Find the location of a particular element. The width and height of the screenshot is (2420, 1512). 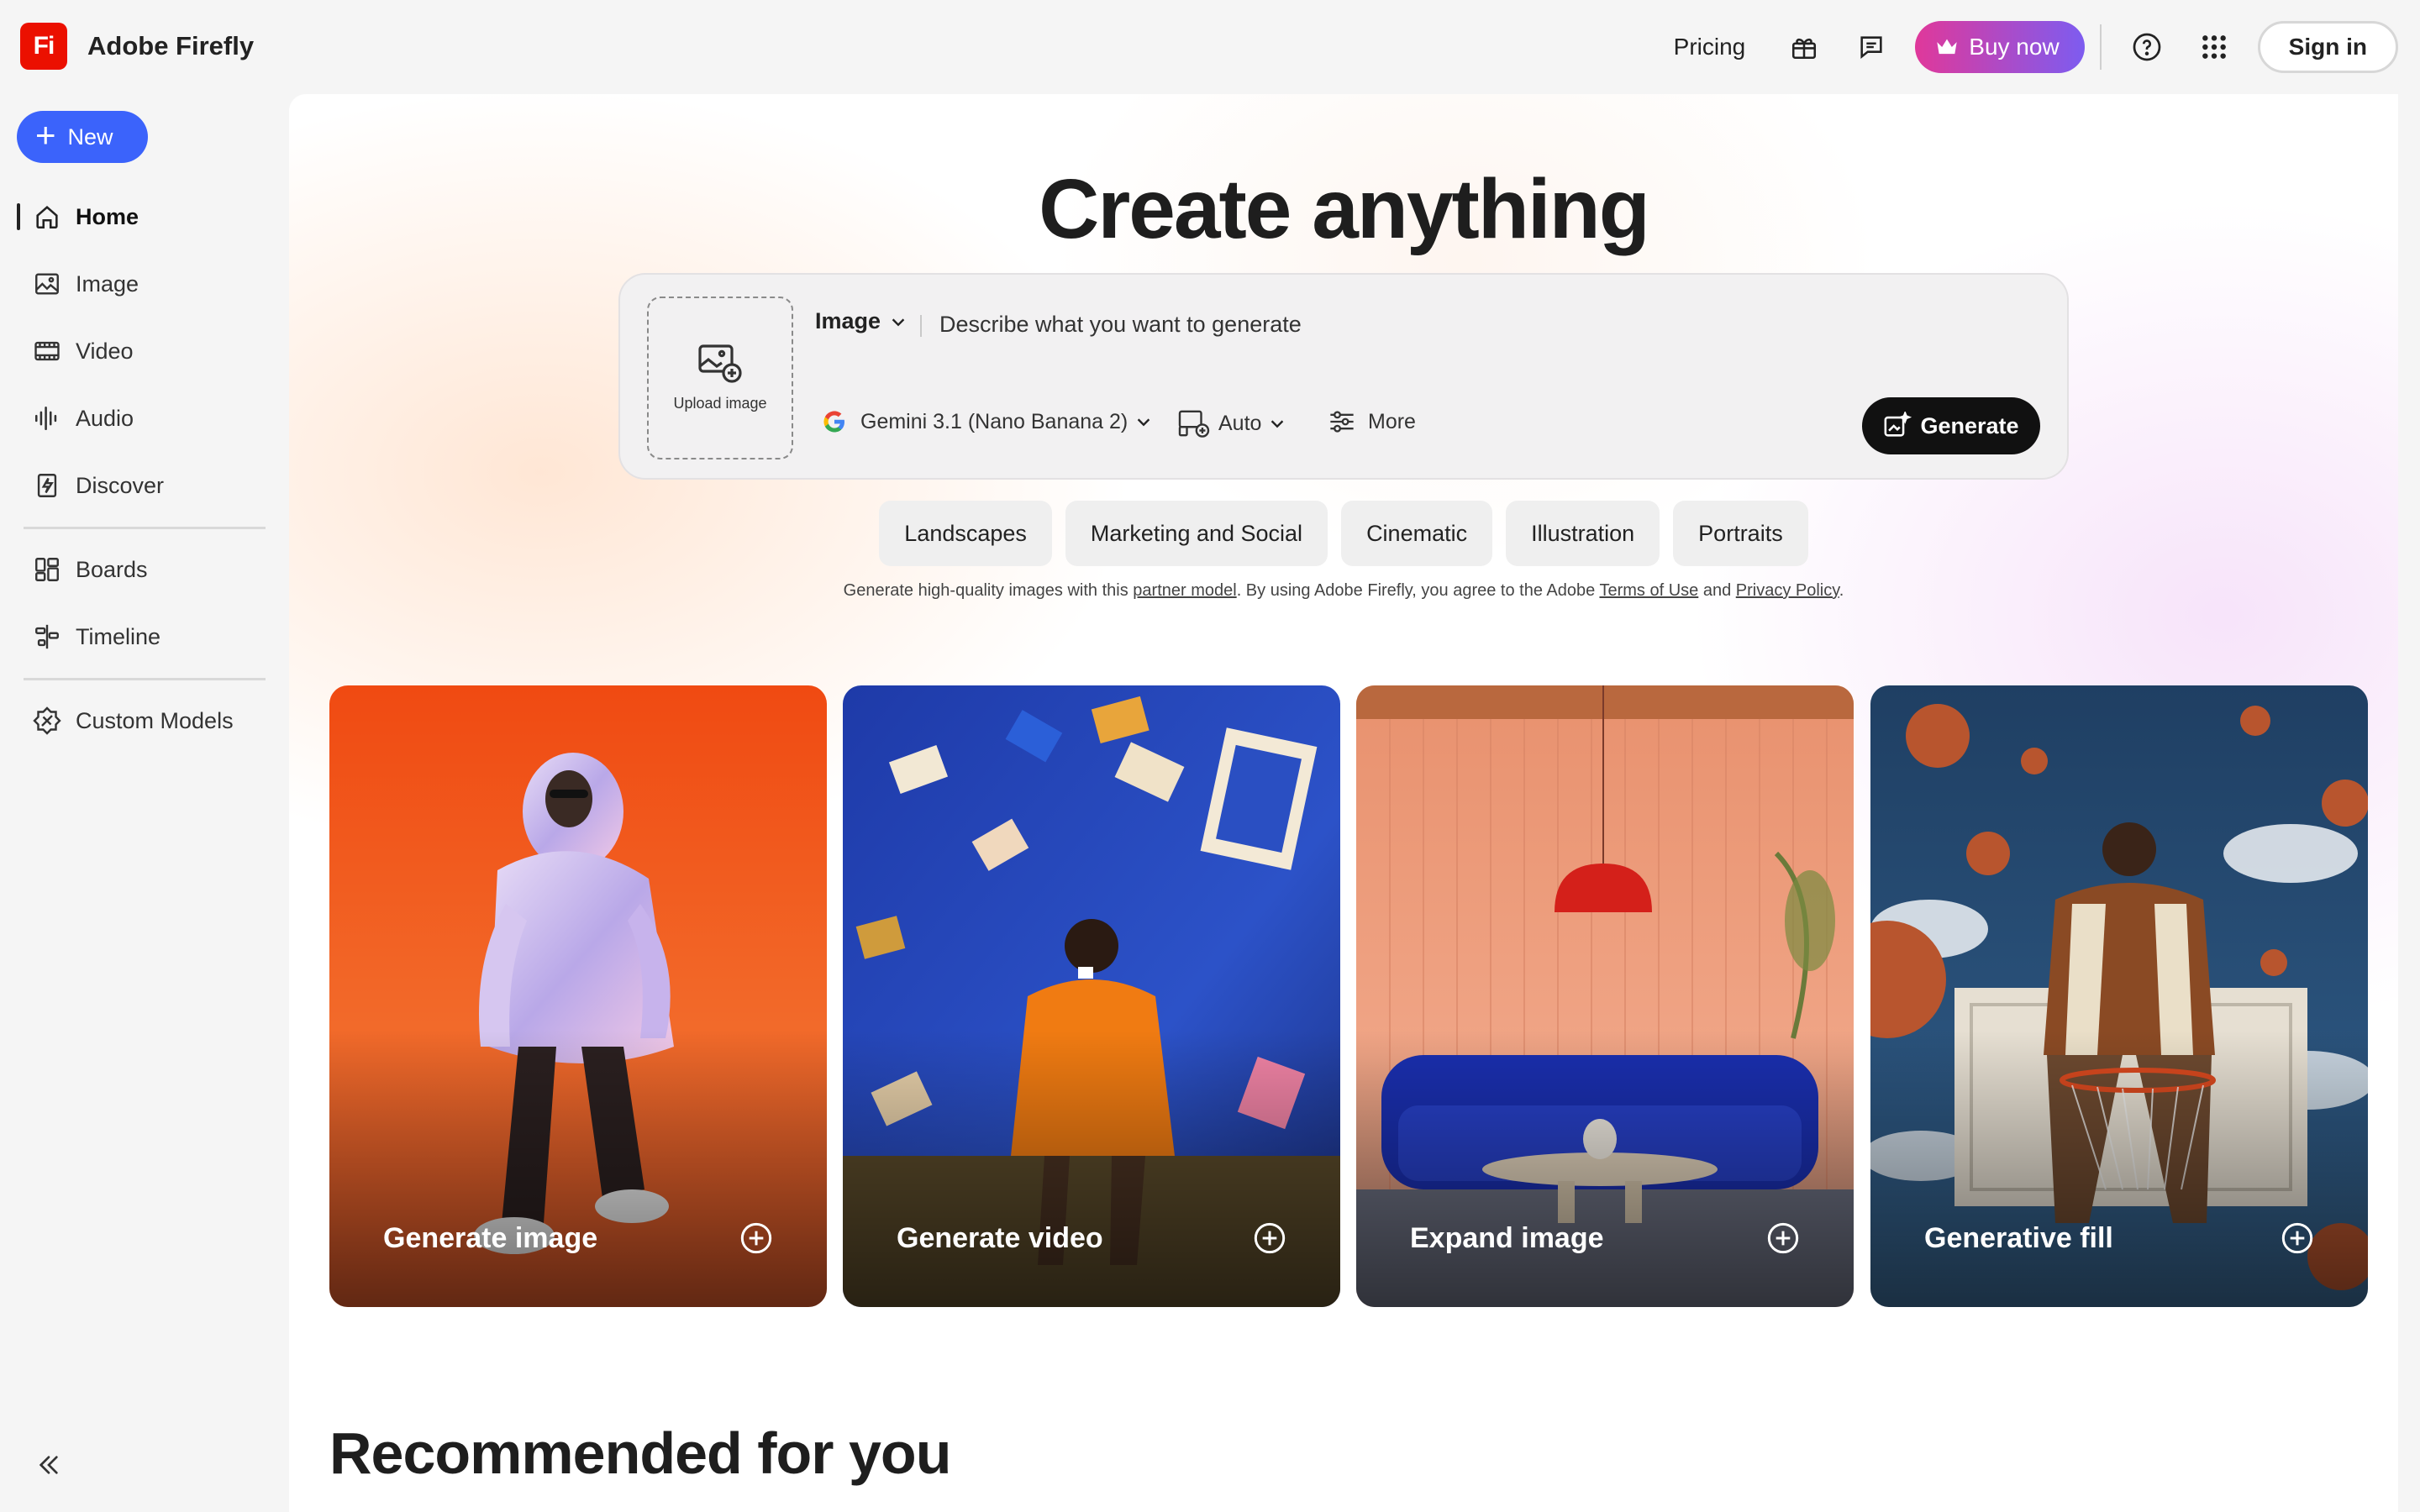

help-icon is located at coordinates (2147, 47).